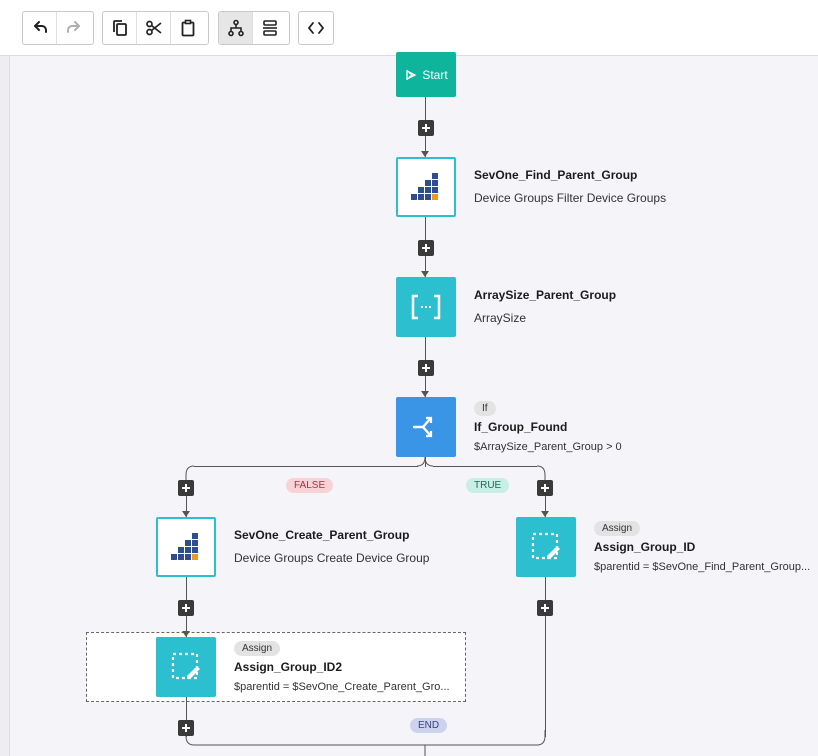 Image resolution: width=818 pixels, height=756 pixels. I want to click on node-title: SevOne_Find_Parent_Group, so click(556, 175).